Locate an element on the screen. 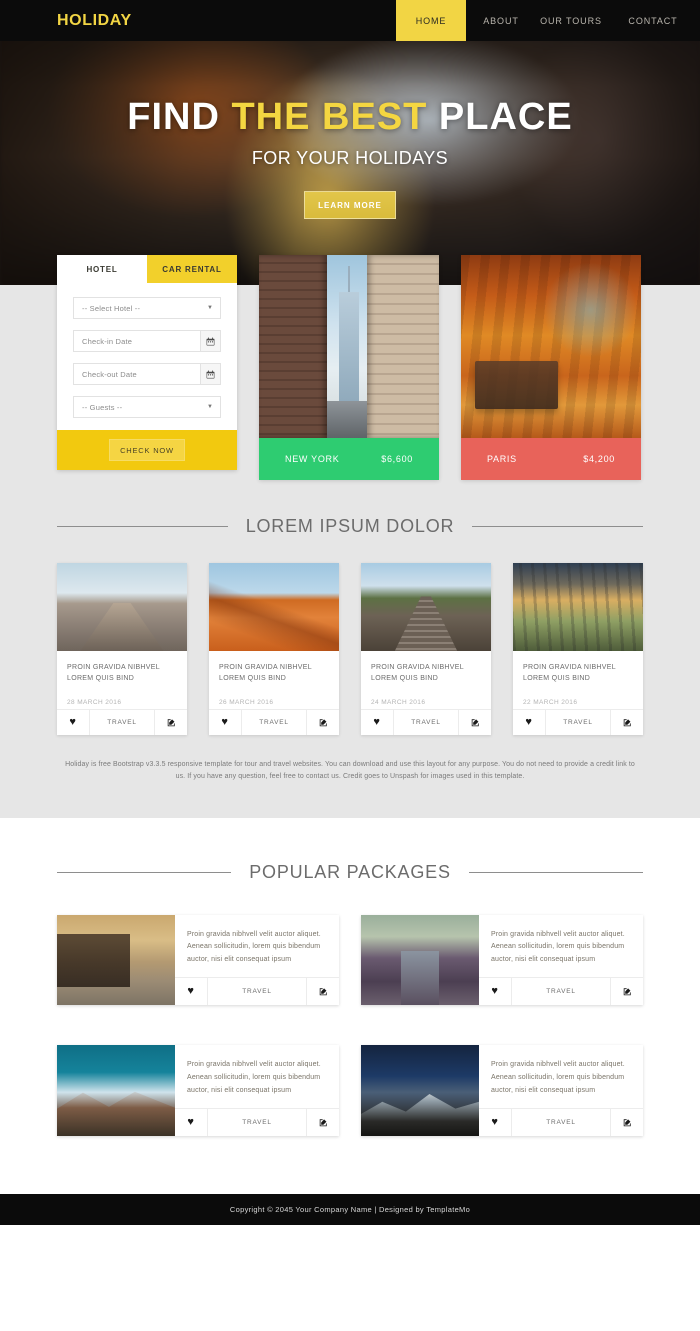  city-name: PARIS is located at coordinates (502, 459).